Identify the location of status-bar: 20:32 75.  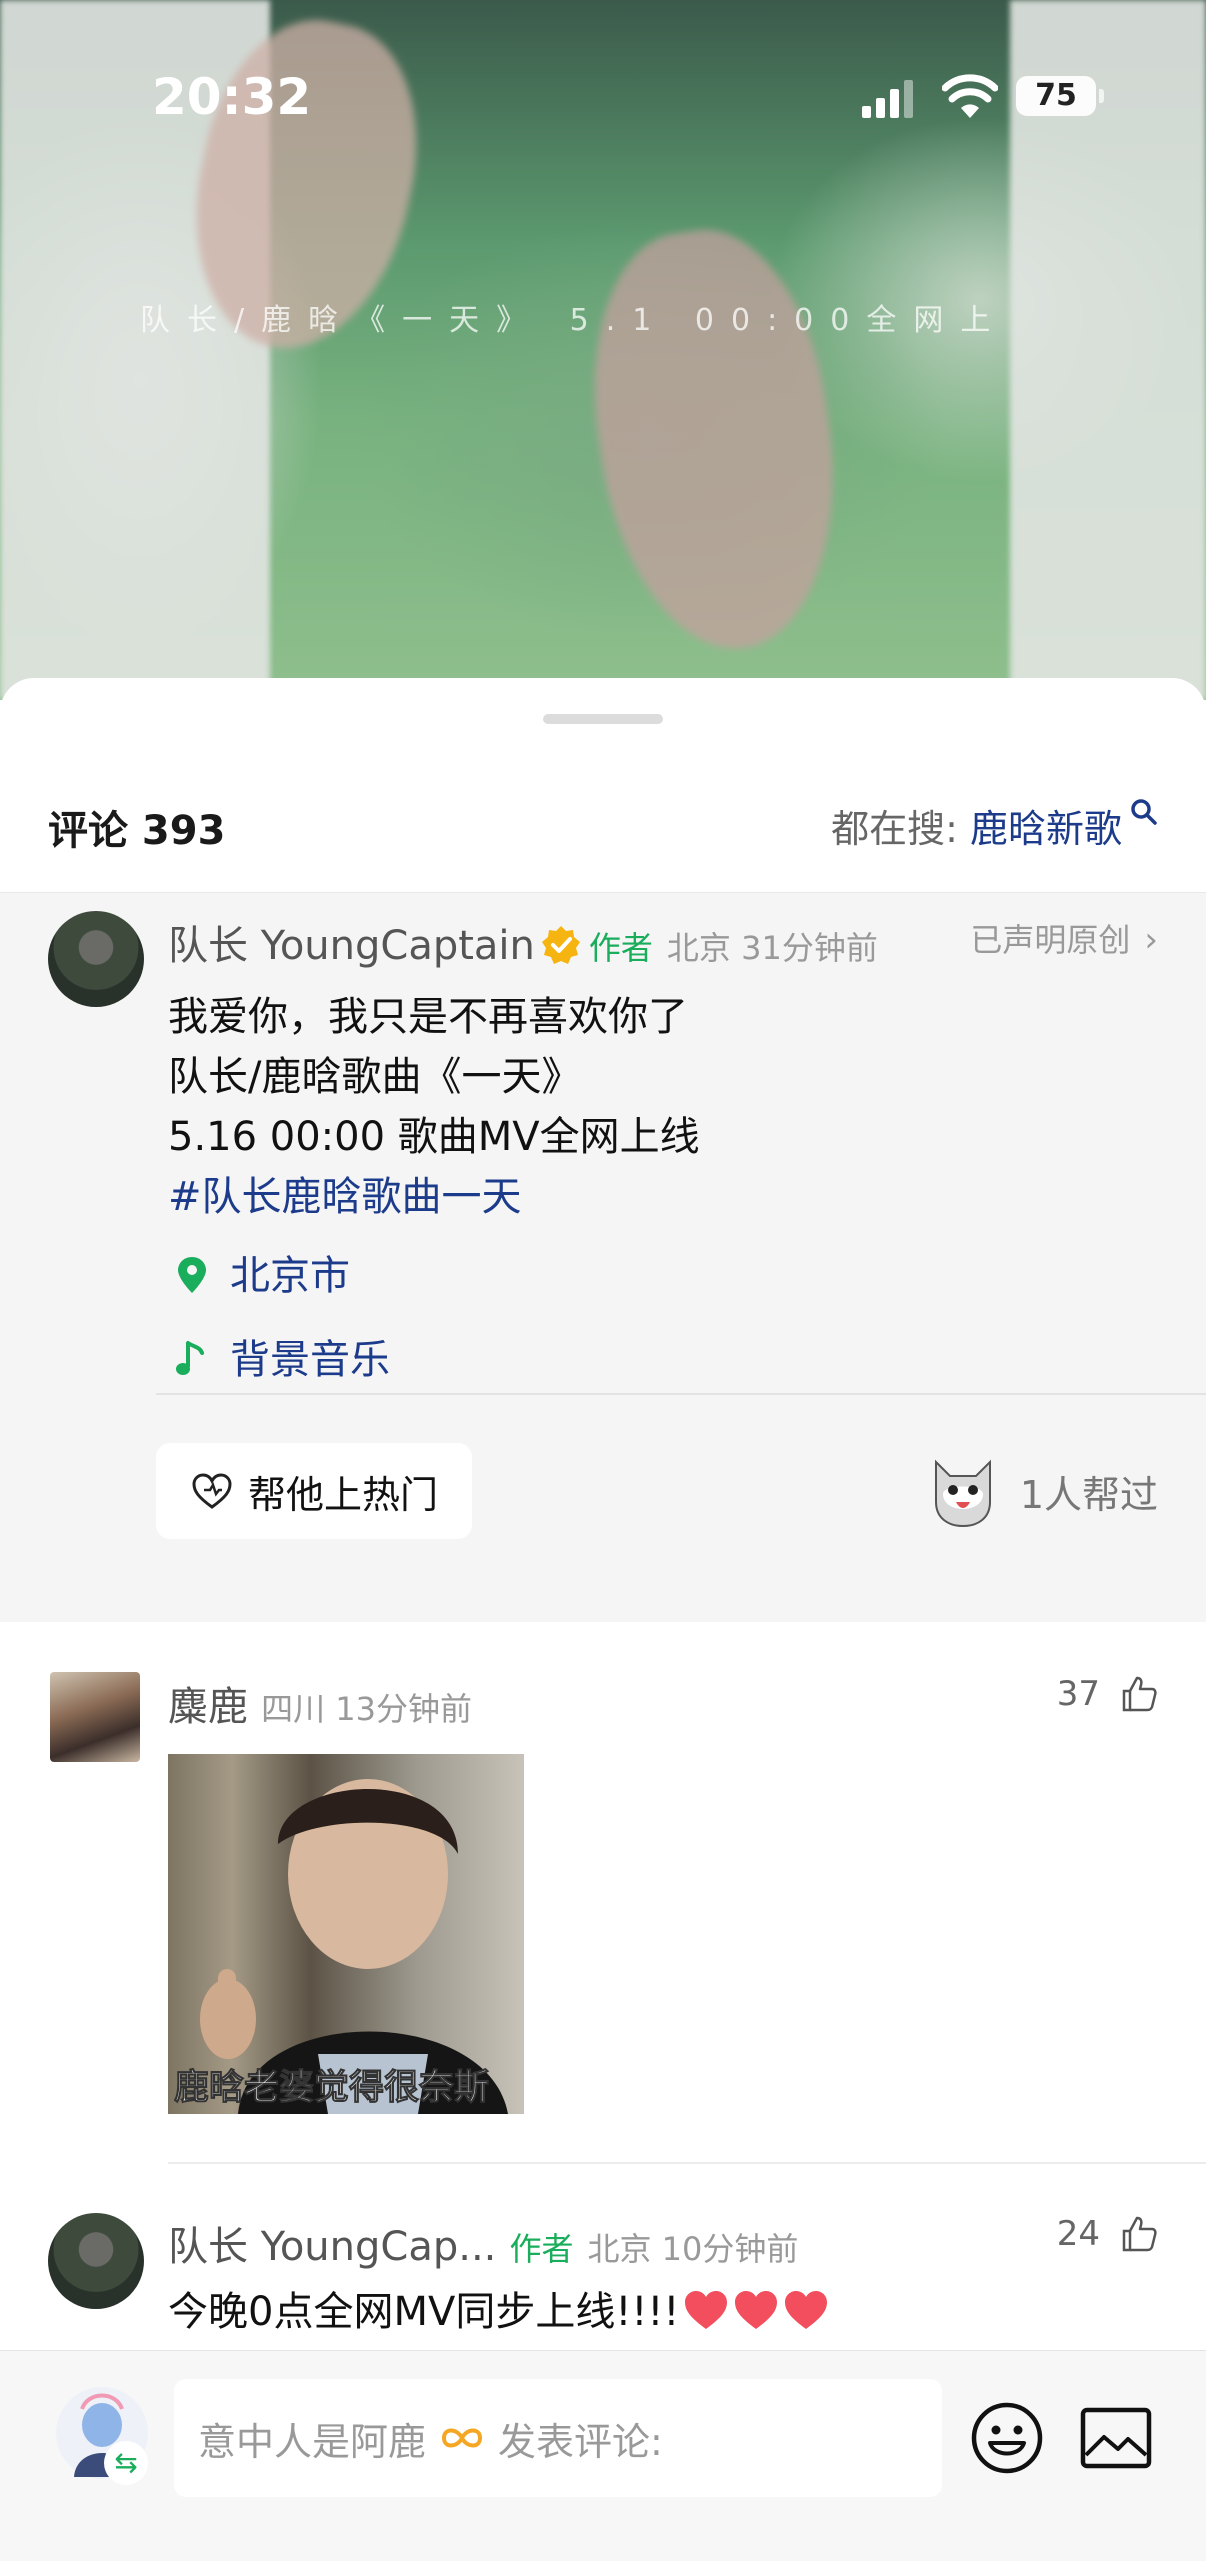
(603, 75).